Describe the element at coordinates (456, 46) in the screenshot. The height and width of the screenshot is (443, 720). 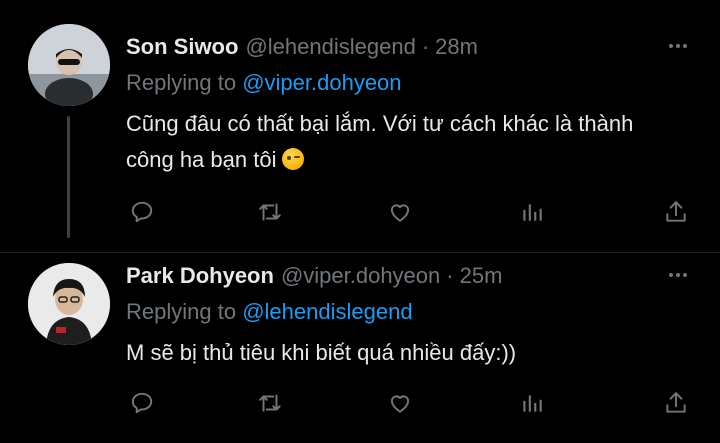
I see `timestamp: 28m` at that location.